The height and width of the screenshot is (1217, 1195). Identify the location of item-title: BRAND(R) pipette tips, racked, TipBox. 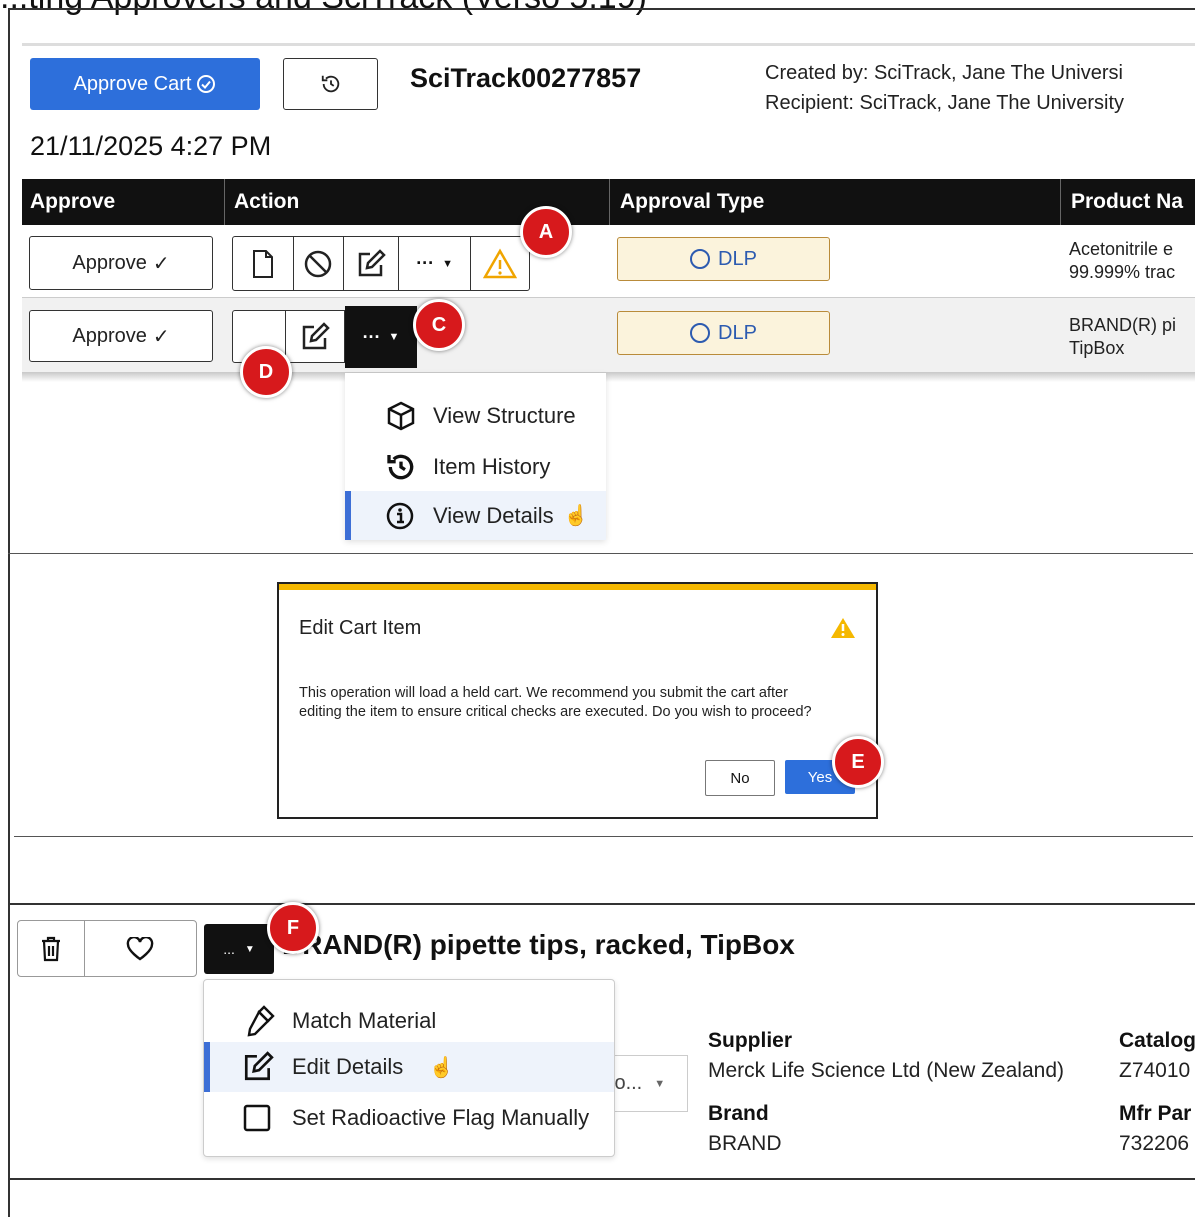
(538, 944).